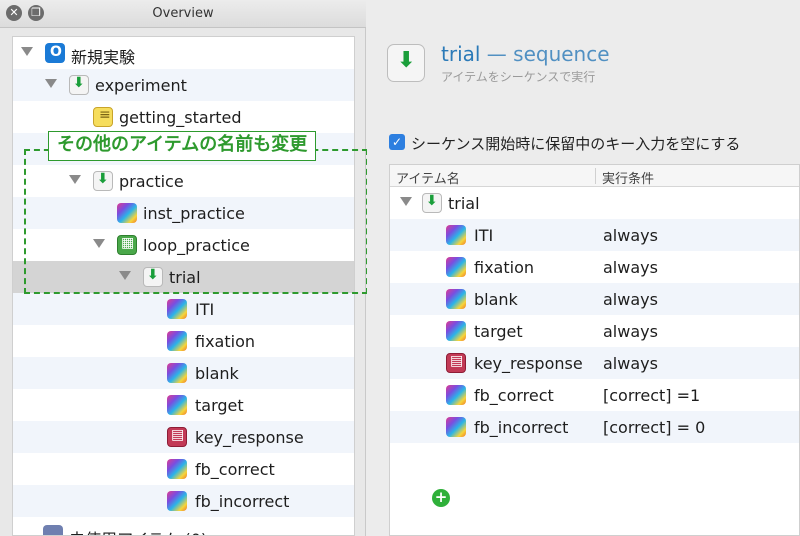 The height and width of the screenshot is (536, 800). What do you see at coordinates (138, 530) in the screenshot?
I see `tree-item-label: 未使用アイテム (0)` at bounding box center [138, 530].